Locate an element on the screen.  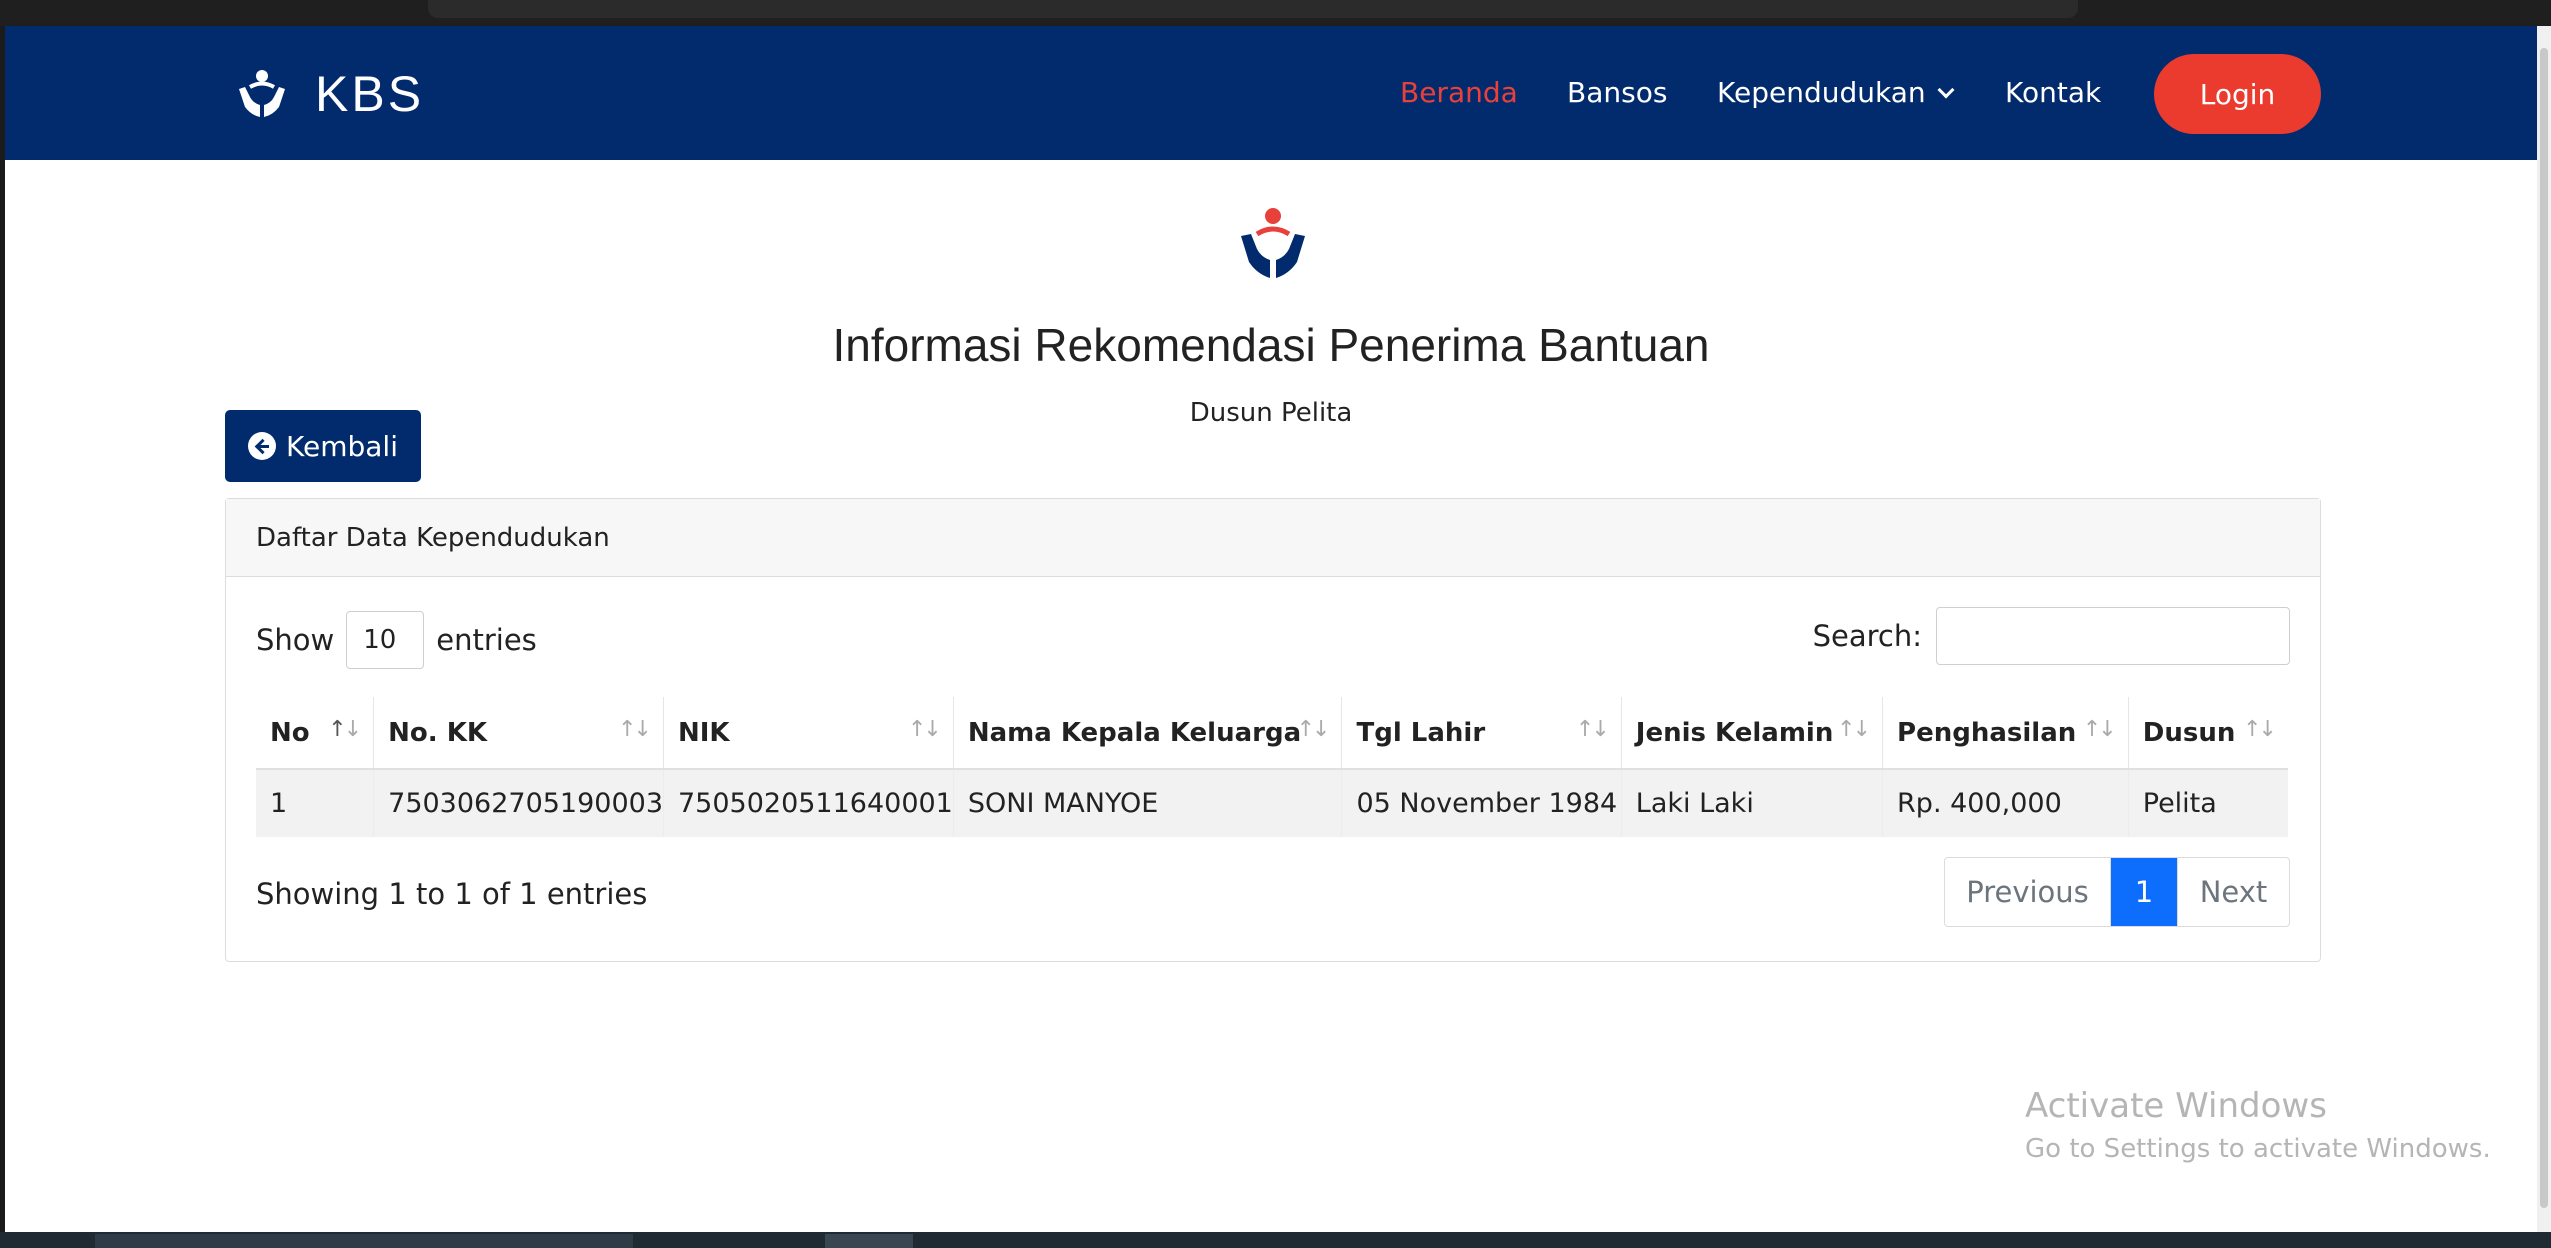
nav-link-kontak: Kontak is located at coordinates (2053, 92).